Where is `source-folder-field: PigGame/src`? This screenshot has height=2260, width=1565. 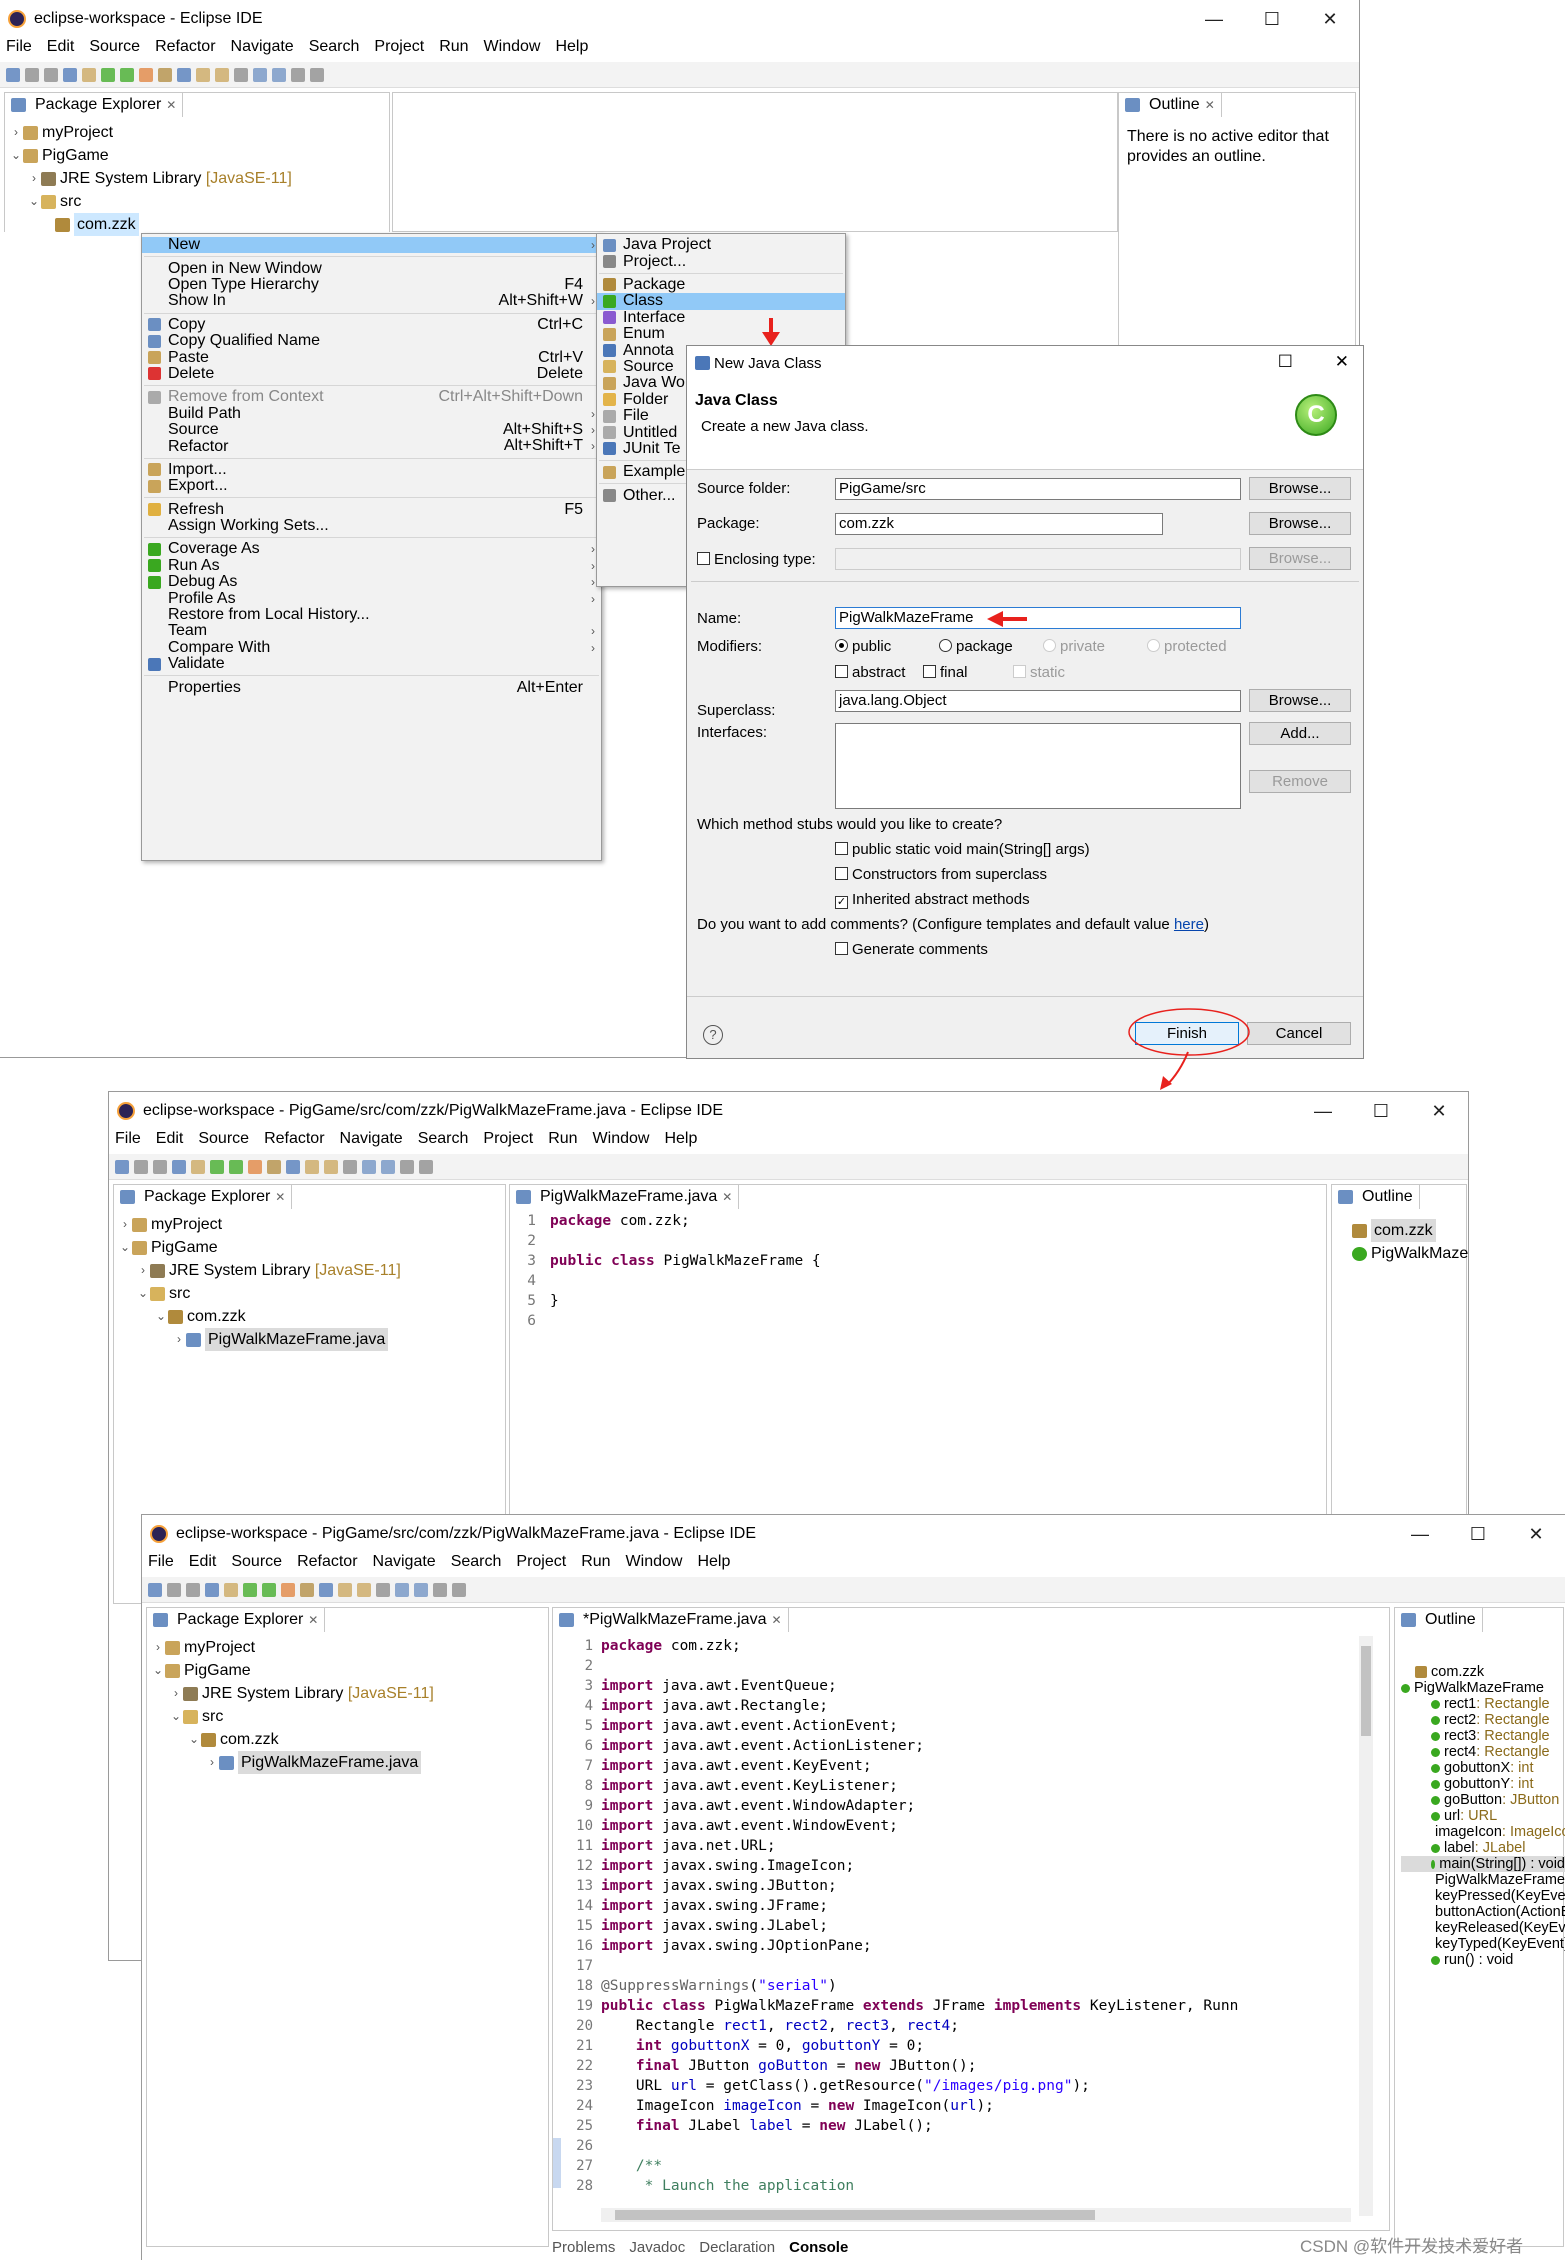
source-folder-field: PigGame/src is located at coordinates (1038, 489).